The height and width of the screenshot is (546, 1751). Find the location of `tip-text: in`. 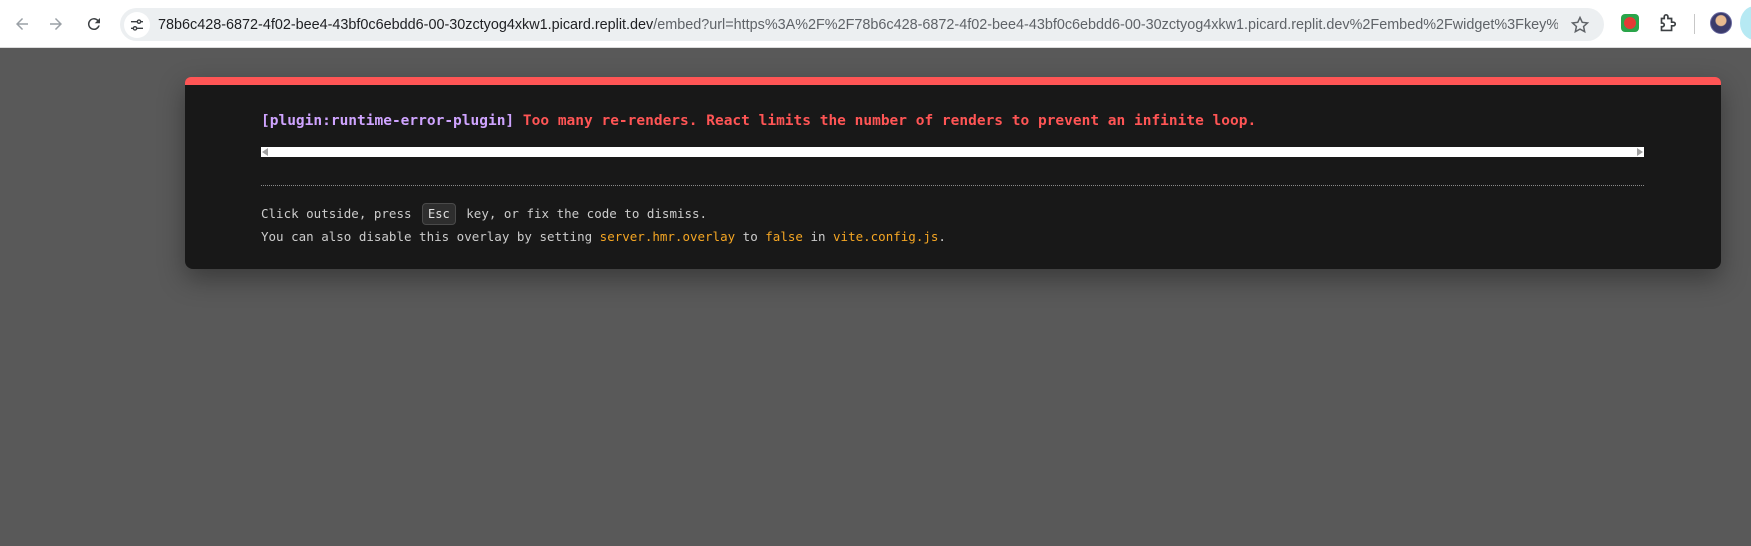

tip-text: in is located at coordinates (818, 236).